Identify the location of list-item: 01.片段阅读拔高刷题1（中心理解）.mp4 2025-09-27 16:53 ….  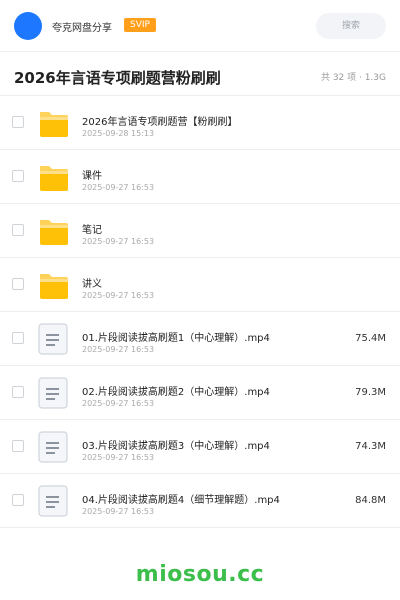
(200, 339).